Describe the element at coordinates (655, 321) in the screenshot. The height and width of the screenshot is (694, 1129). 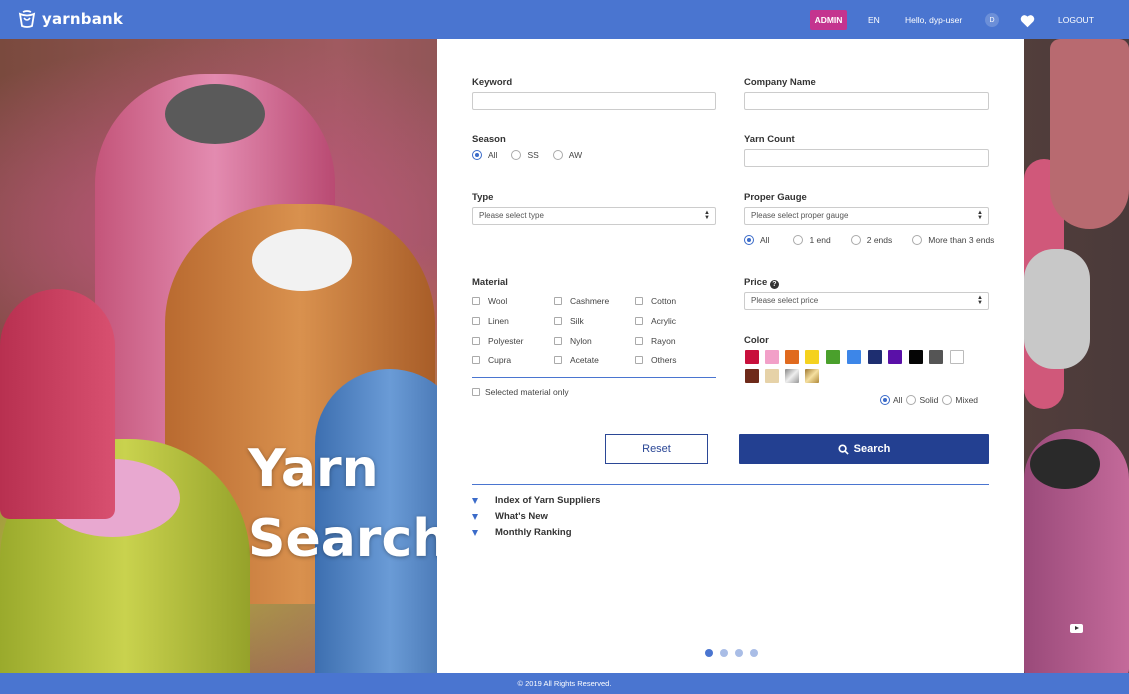
I see `material-checkbox-acrylic: Acrylic` at that location.